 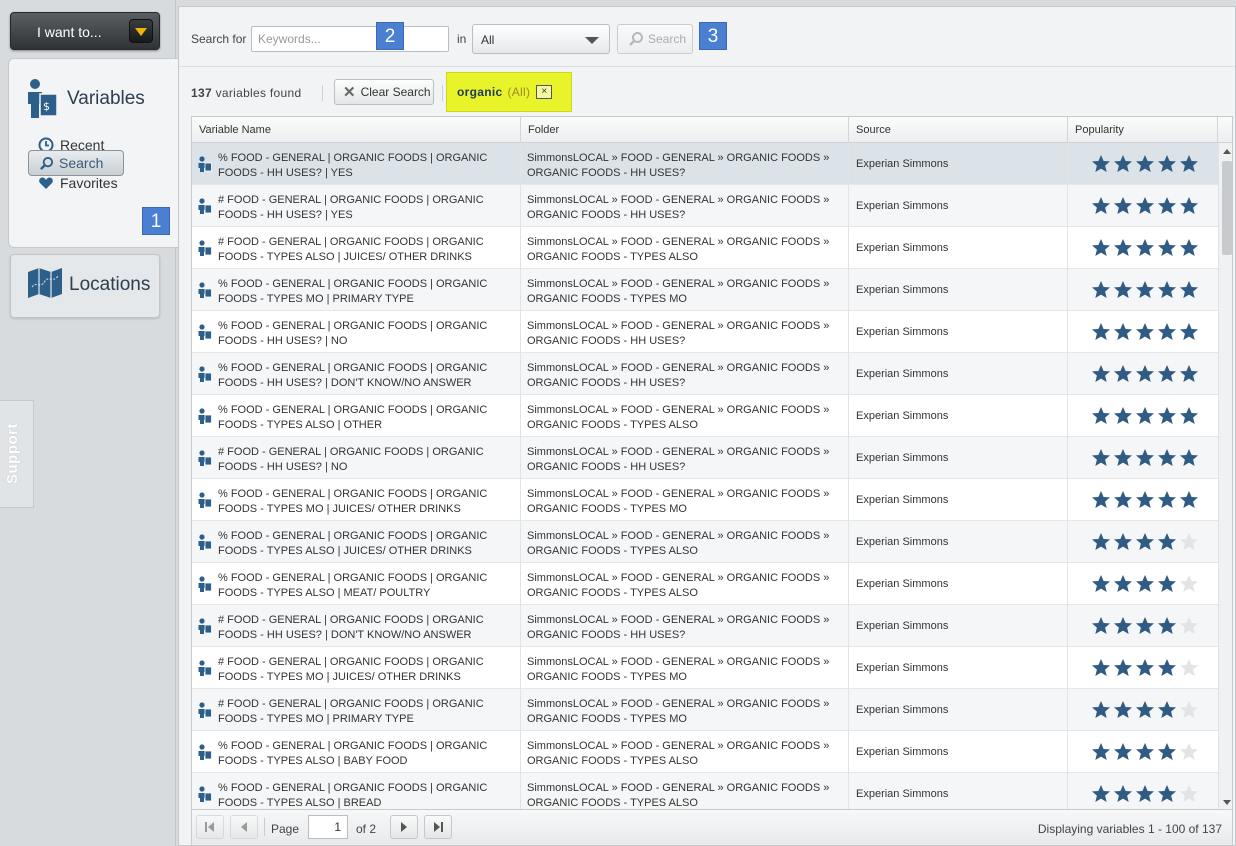 I want to click on previous-page-button, so click(x=244, y=827).